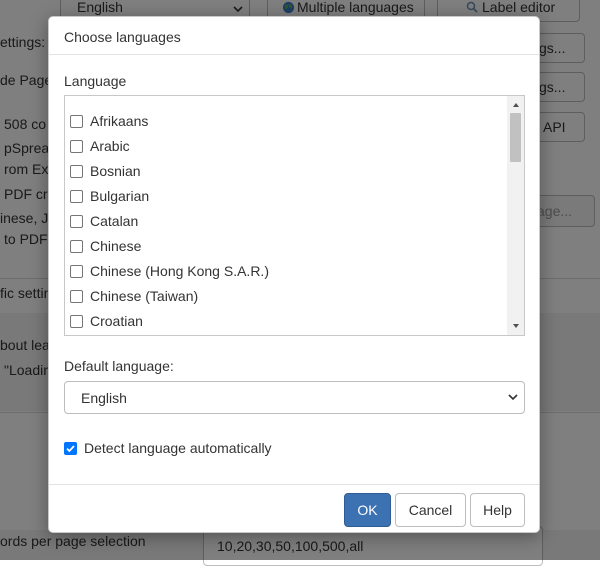 This screenshot has height=566, width=600. What do you see at coordinates (430, 510) in the screenshot?
I see `cancel-button: Cancel` at bounding box center [430, 510].